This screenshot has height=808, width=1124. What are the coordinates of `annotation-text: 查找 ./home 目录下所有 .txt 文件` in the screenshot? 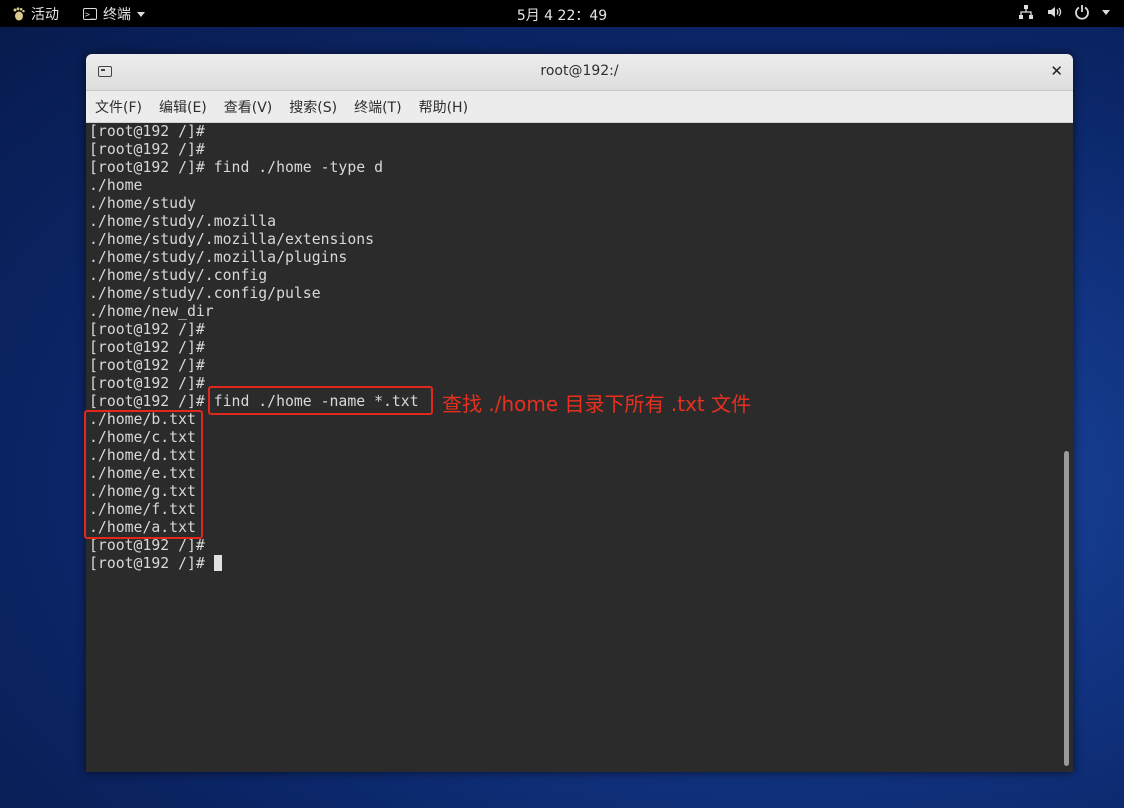 It's located at (597, 404).